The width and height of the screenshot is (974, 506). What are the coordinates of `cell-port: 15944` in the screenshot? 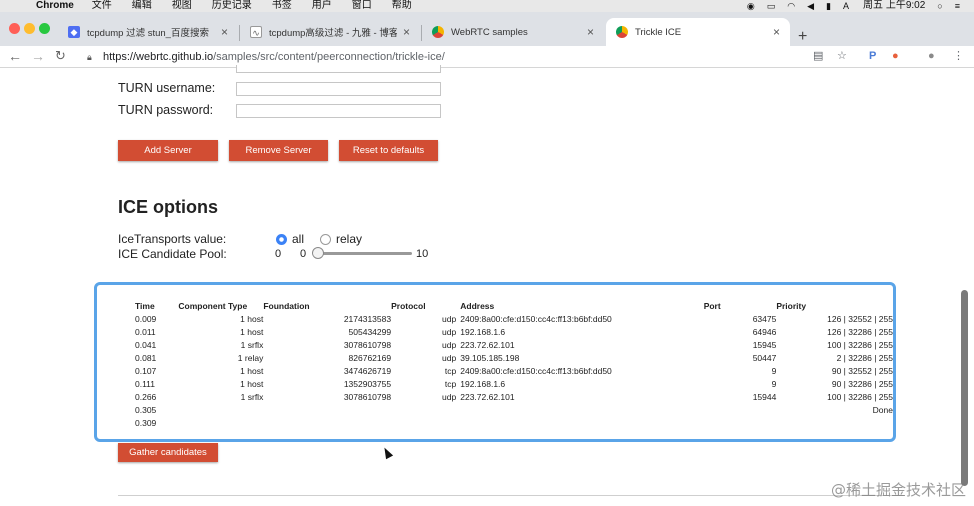 It's located at (764, 396).